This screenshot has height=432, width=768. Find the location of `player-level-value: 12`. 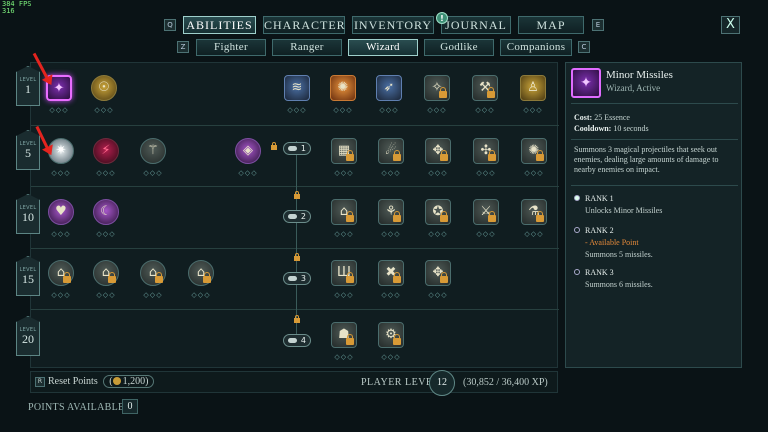

player-level-value: 12 is located at coordinates (442, 383).